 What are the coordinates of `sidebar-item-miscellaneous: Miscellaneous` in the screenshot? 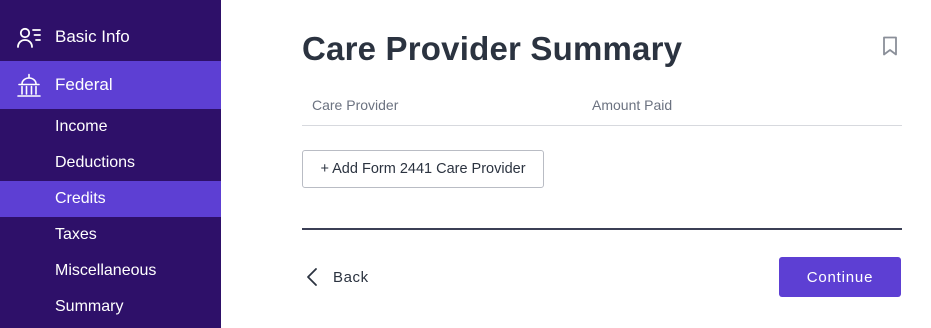 It's located at (110, 271).